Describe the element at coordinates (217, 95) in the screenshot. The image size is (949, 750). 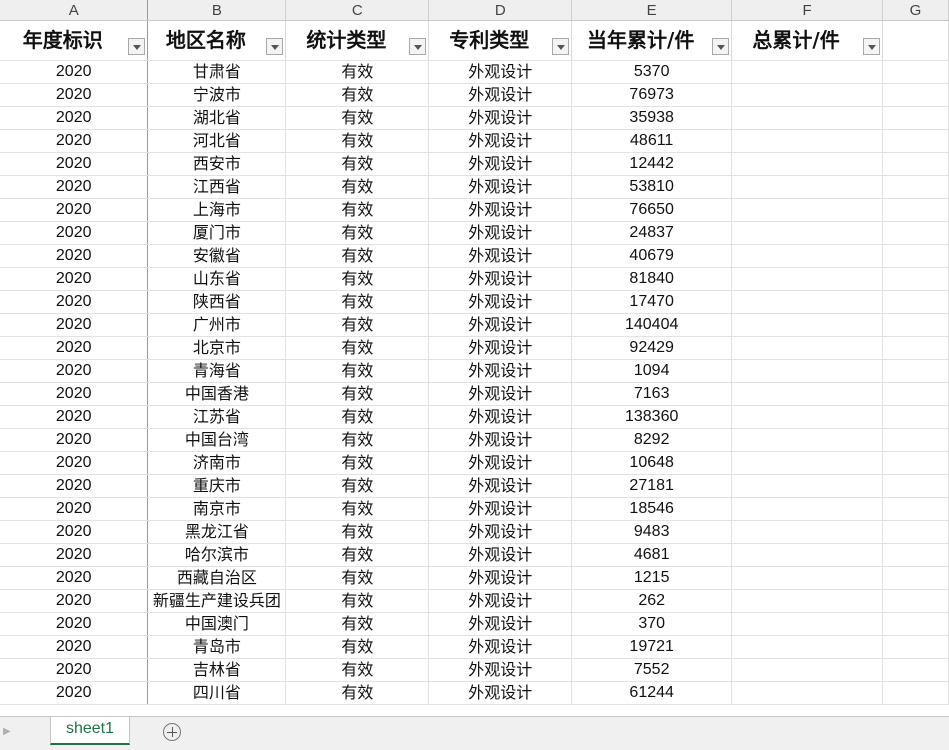
I see `cell: 宁波市` at that location.